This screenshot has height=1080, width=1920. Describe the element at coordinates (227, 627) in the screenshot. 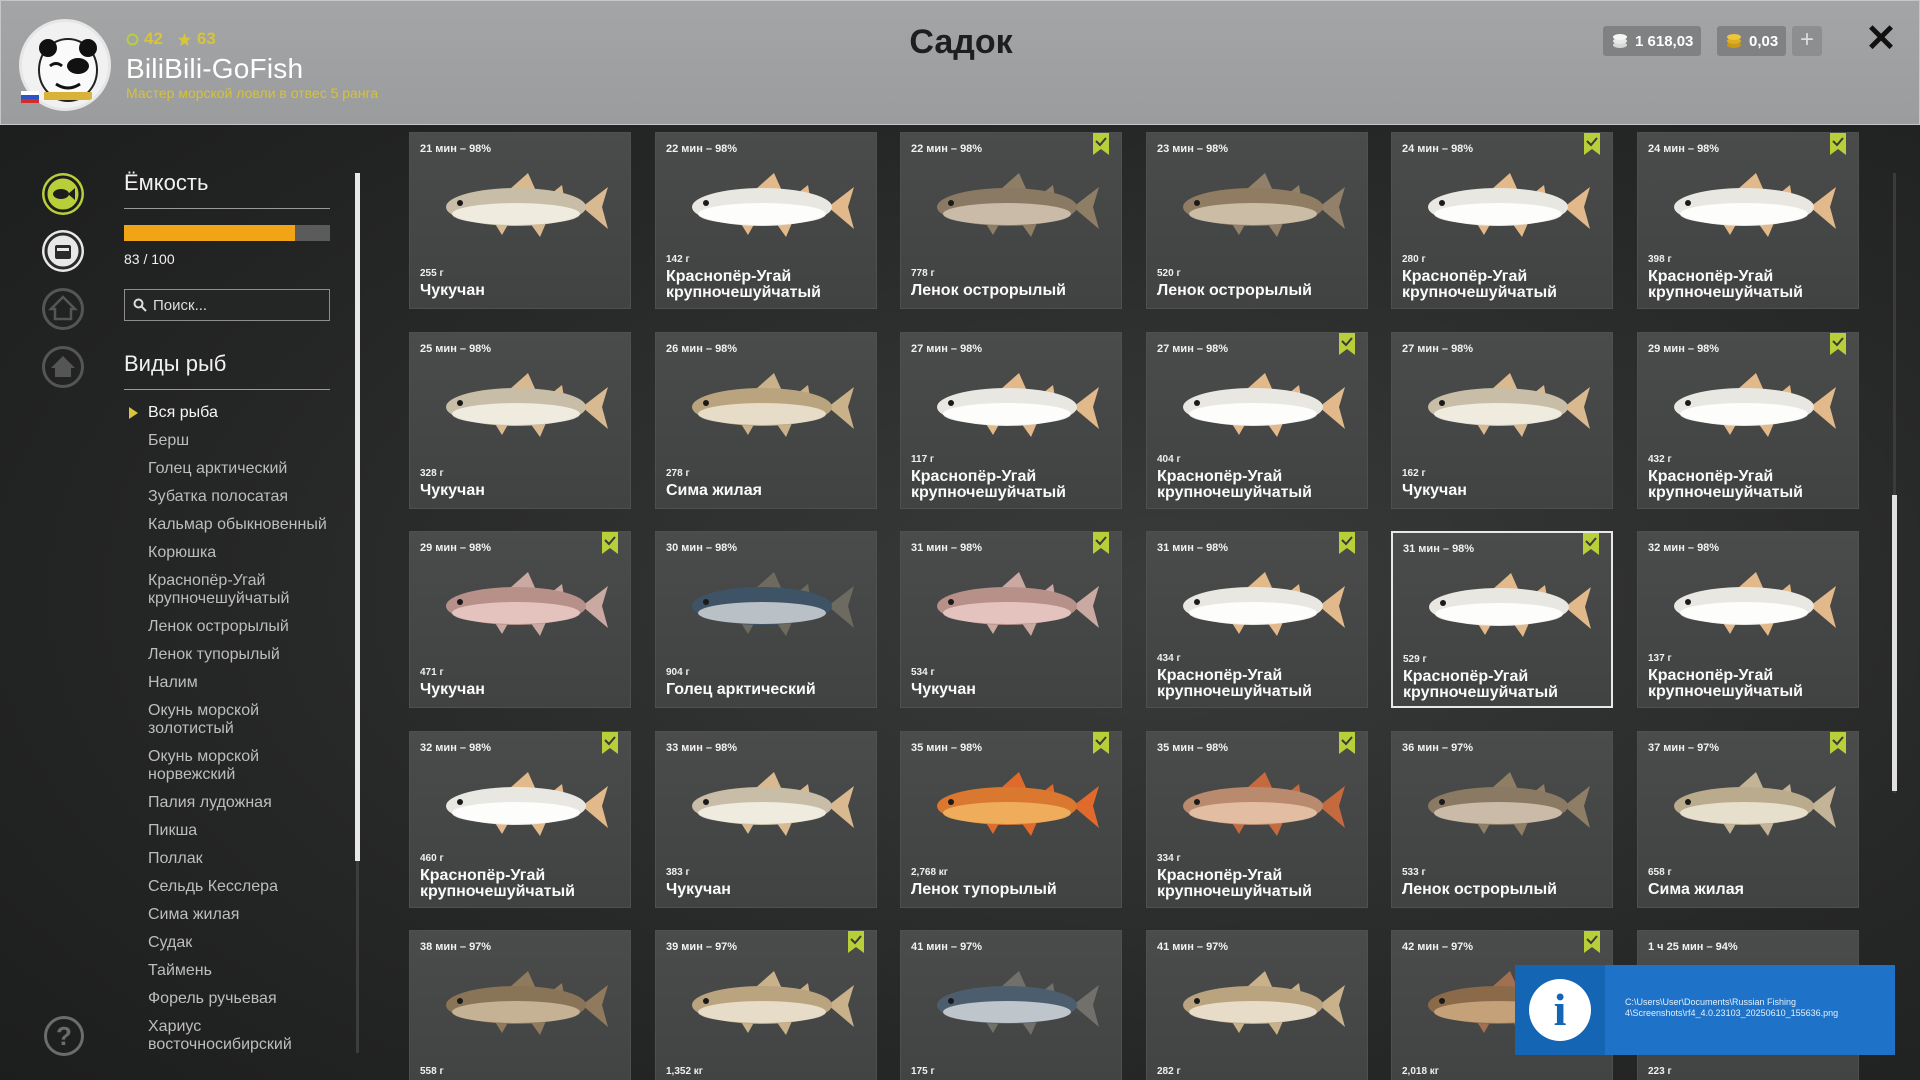

I see `species-item: Ленок острорылый` at that location.